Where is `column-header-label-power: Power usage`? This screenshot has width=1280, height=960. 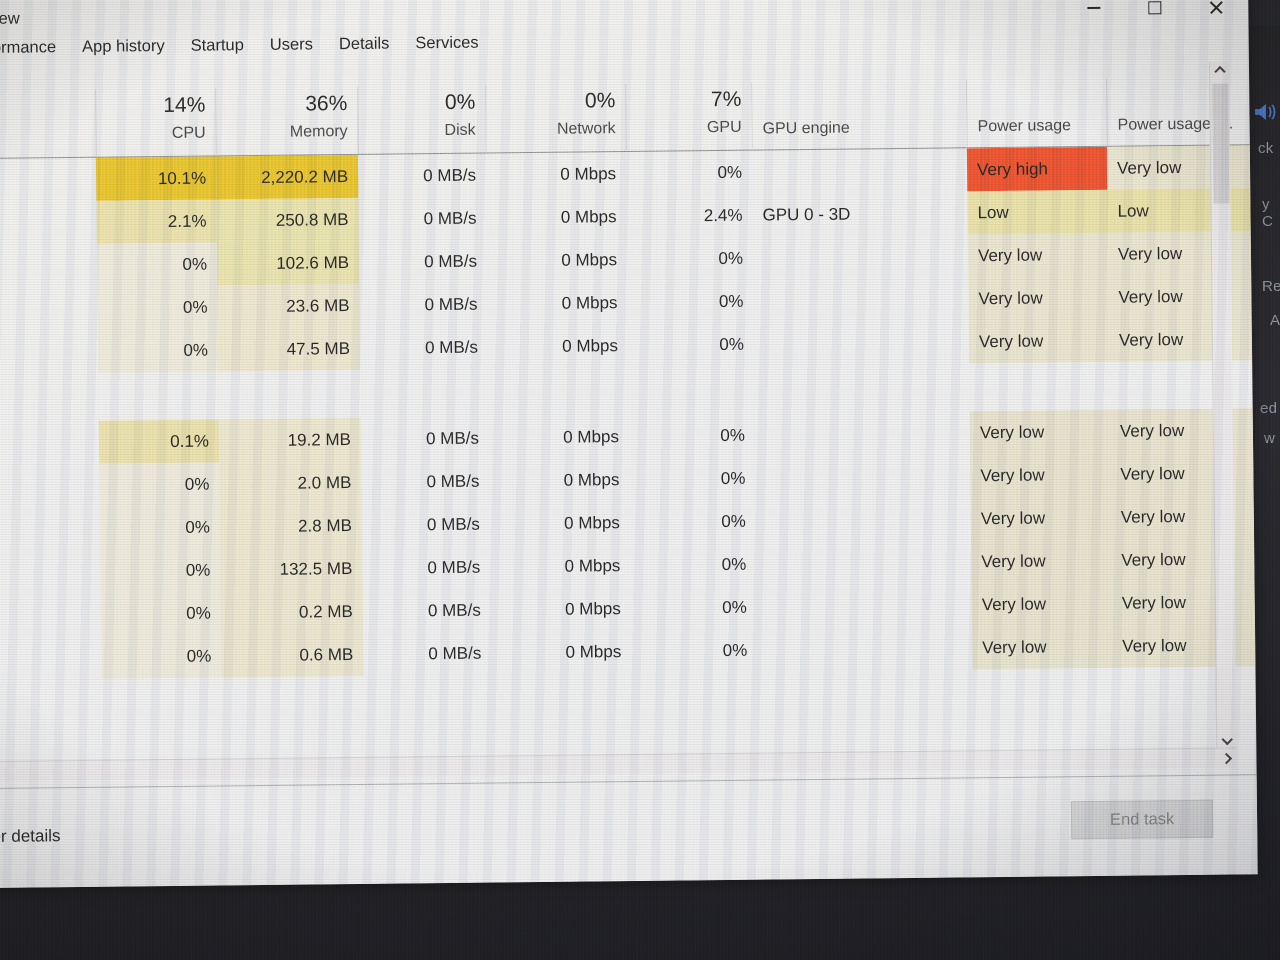
column-header-label-power: Power usage is located at coordinates (1024, 126).